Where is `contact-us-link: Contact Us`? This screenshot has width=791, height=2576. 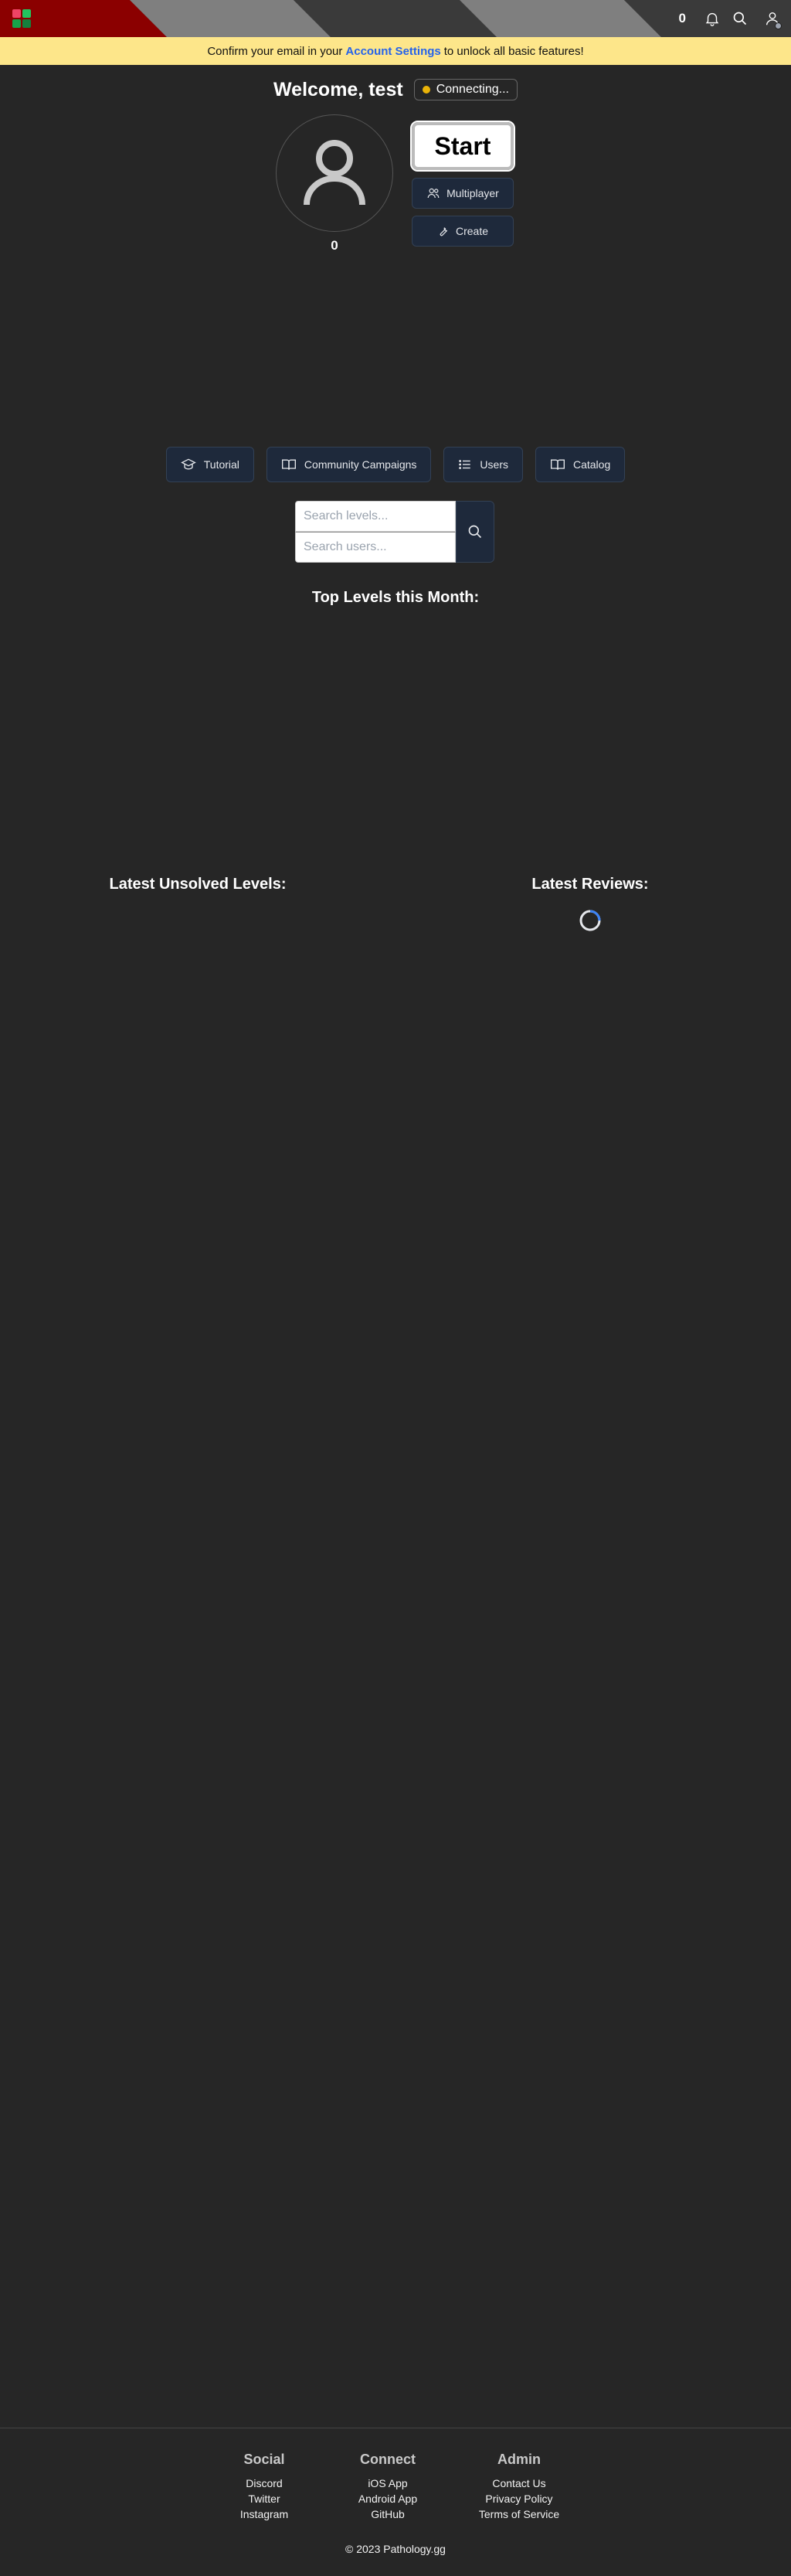
contact-us-link: Contact Us is located at coordinates (519, 2483).